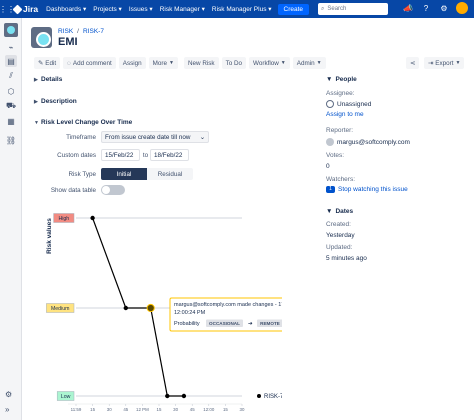  Describe the element at coordinates (141, 9) in the screenshot. I see `nav-issues: Issues ▾` at that location.